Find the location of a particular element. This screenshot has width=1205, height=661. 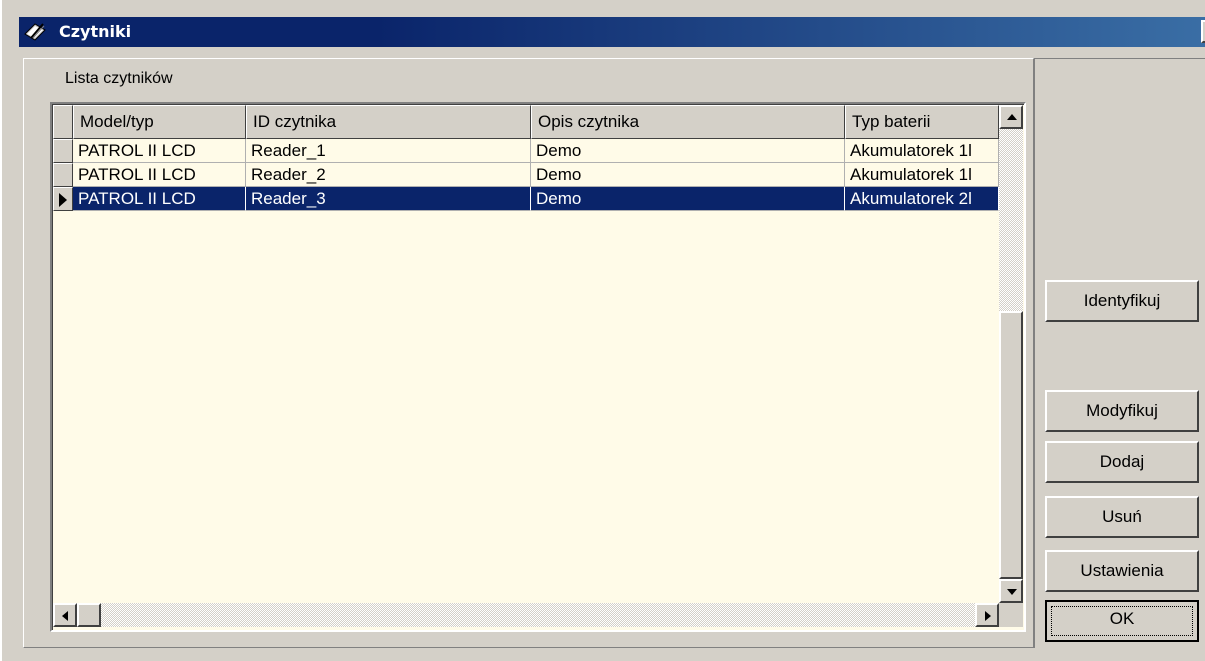

column-header-battery: Typ baterii is located at coordinates (922, 122).